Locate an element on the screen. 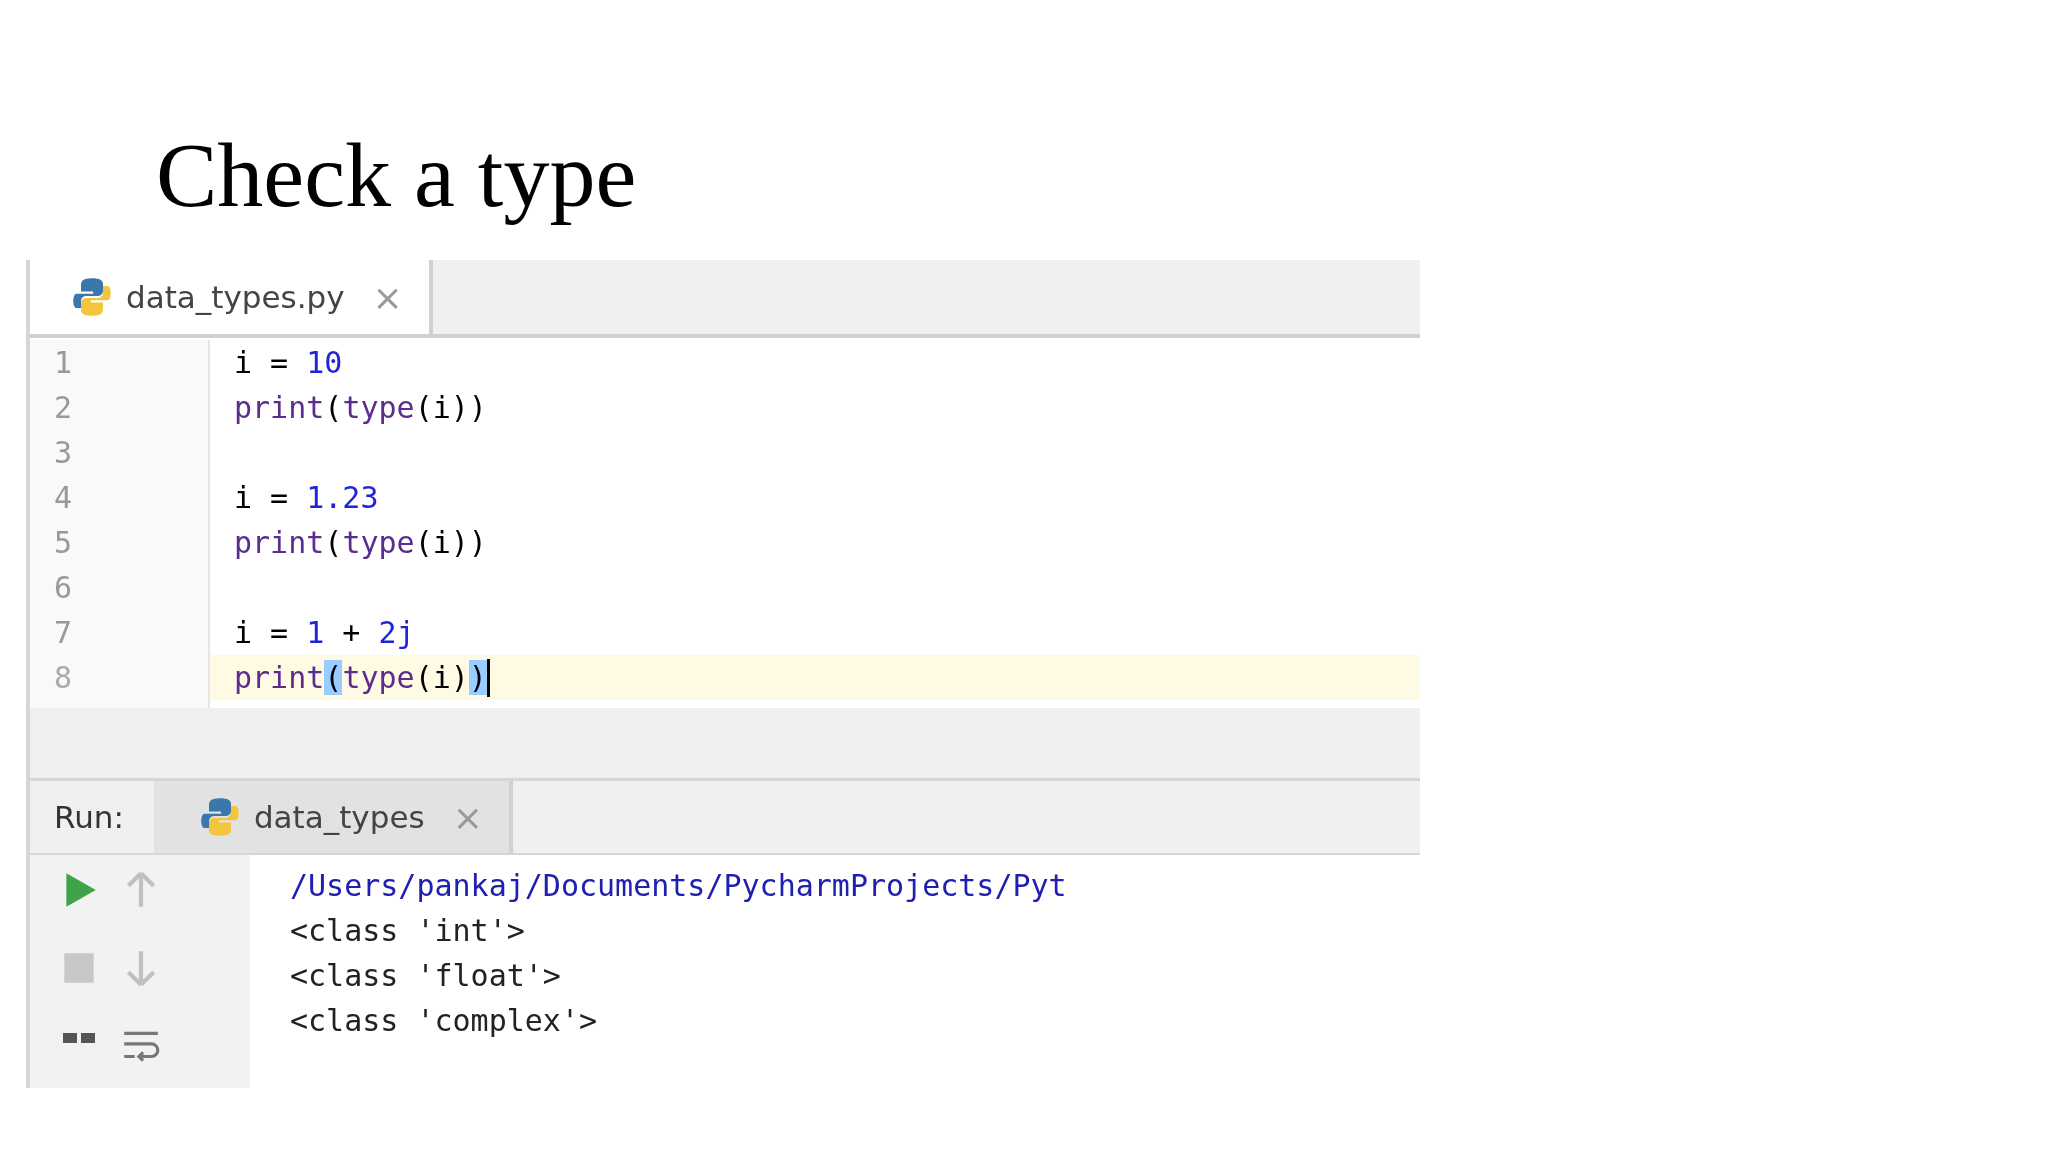  line-number: 4 is located at coordinates (63, 498).